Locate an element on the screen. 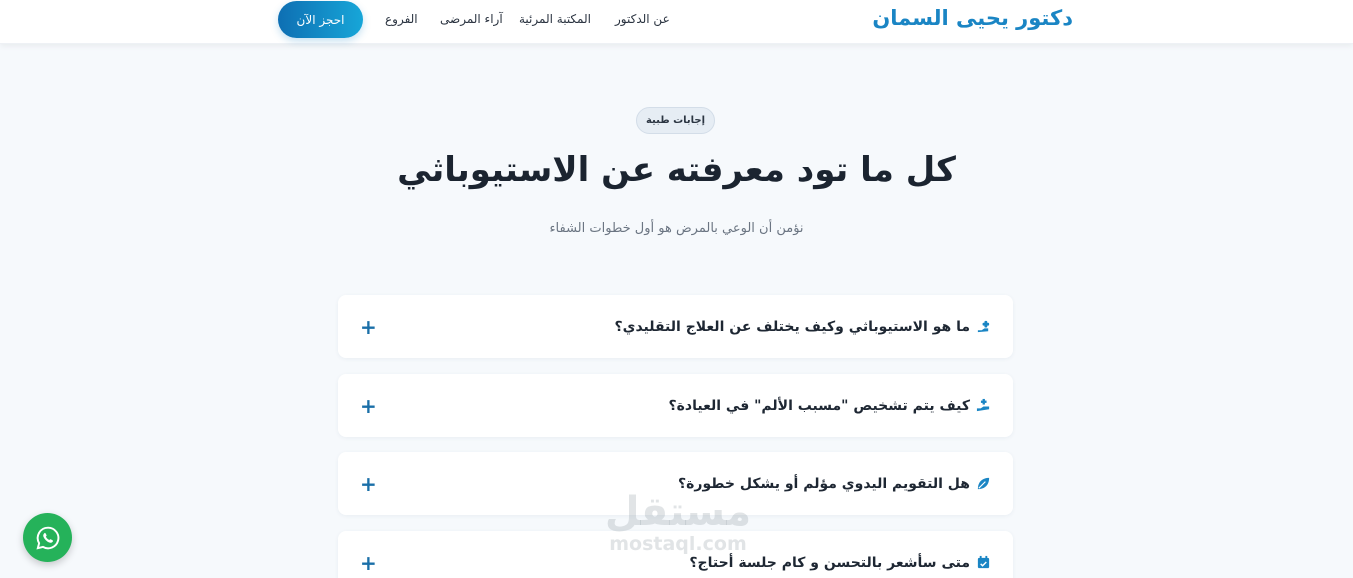 The width and height of the screenshot is (1353, 578). whatsapp-icon is located at coordinates (47, 538).